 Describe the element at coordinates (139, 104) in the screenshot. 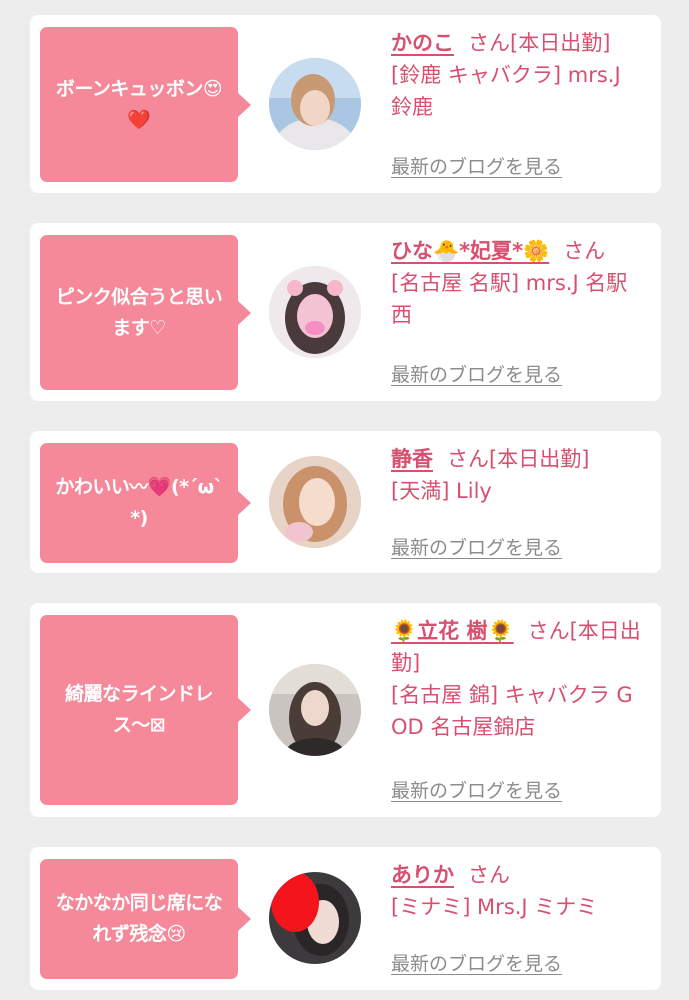

I see `comment-text: ボーンキュッボン😍❤️` at that location.